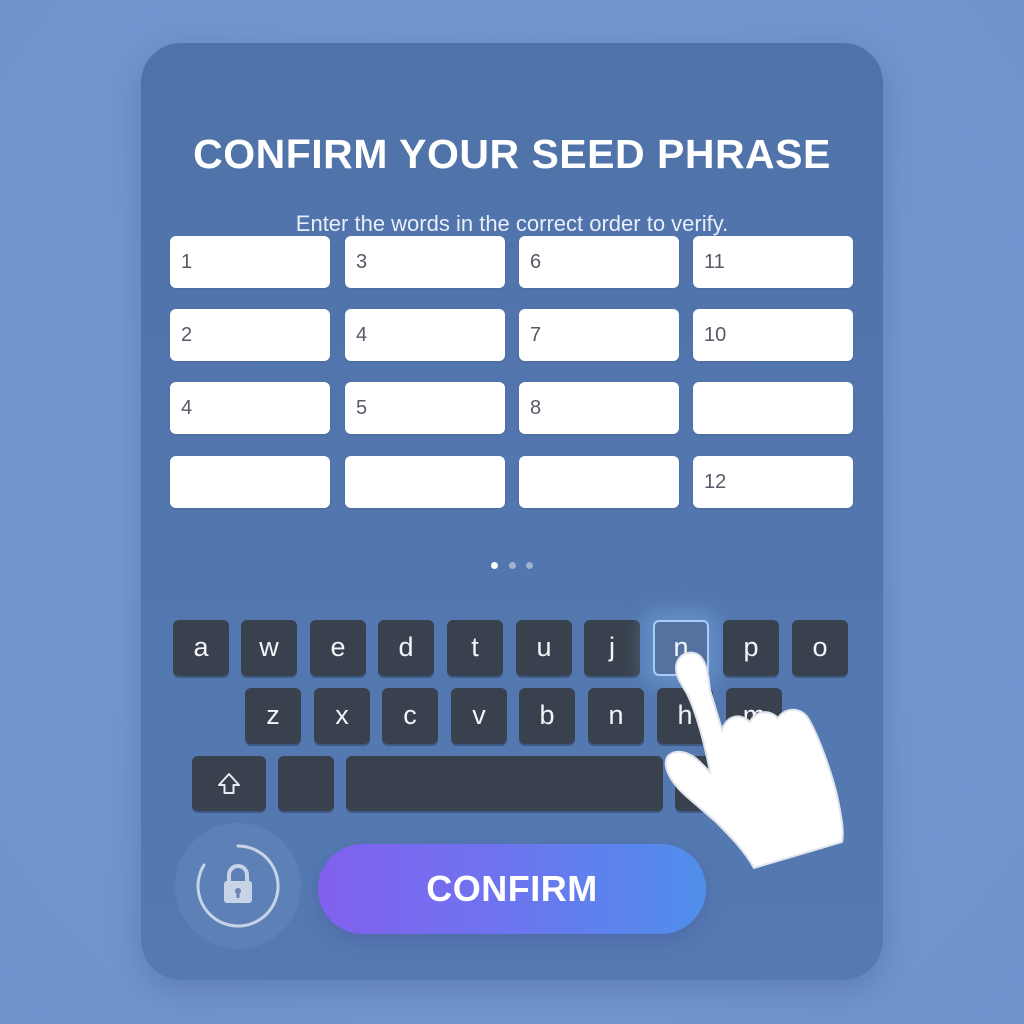 The image size is (1024, 1024). Describe the element at coordinates (425, 262) in the screenshot. I see `seed-word-slot: 3` at that location.